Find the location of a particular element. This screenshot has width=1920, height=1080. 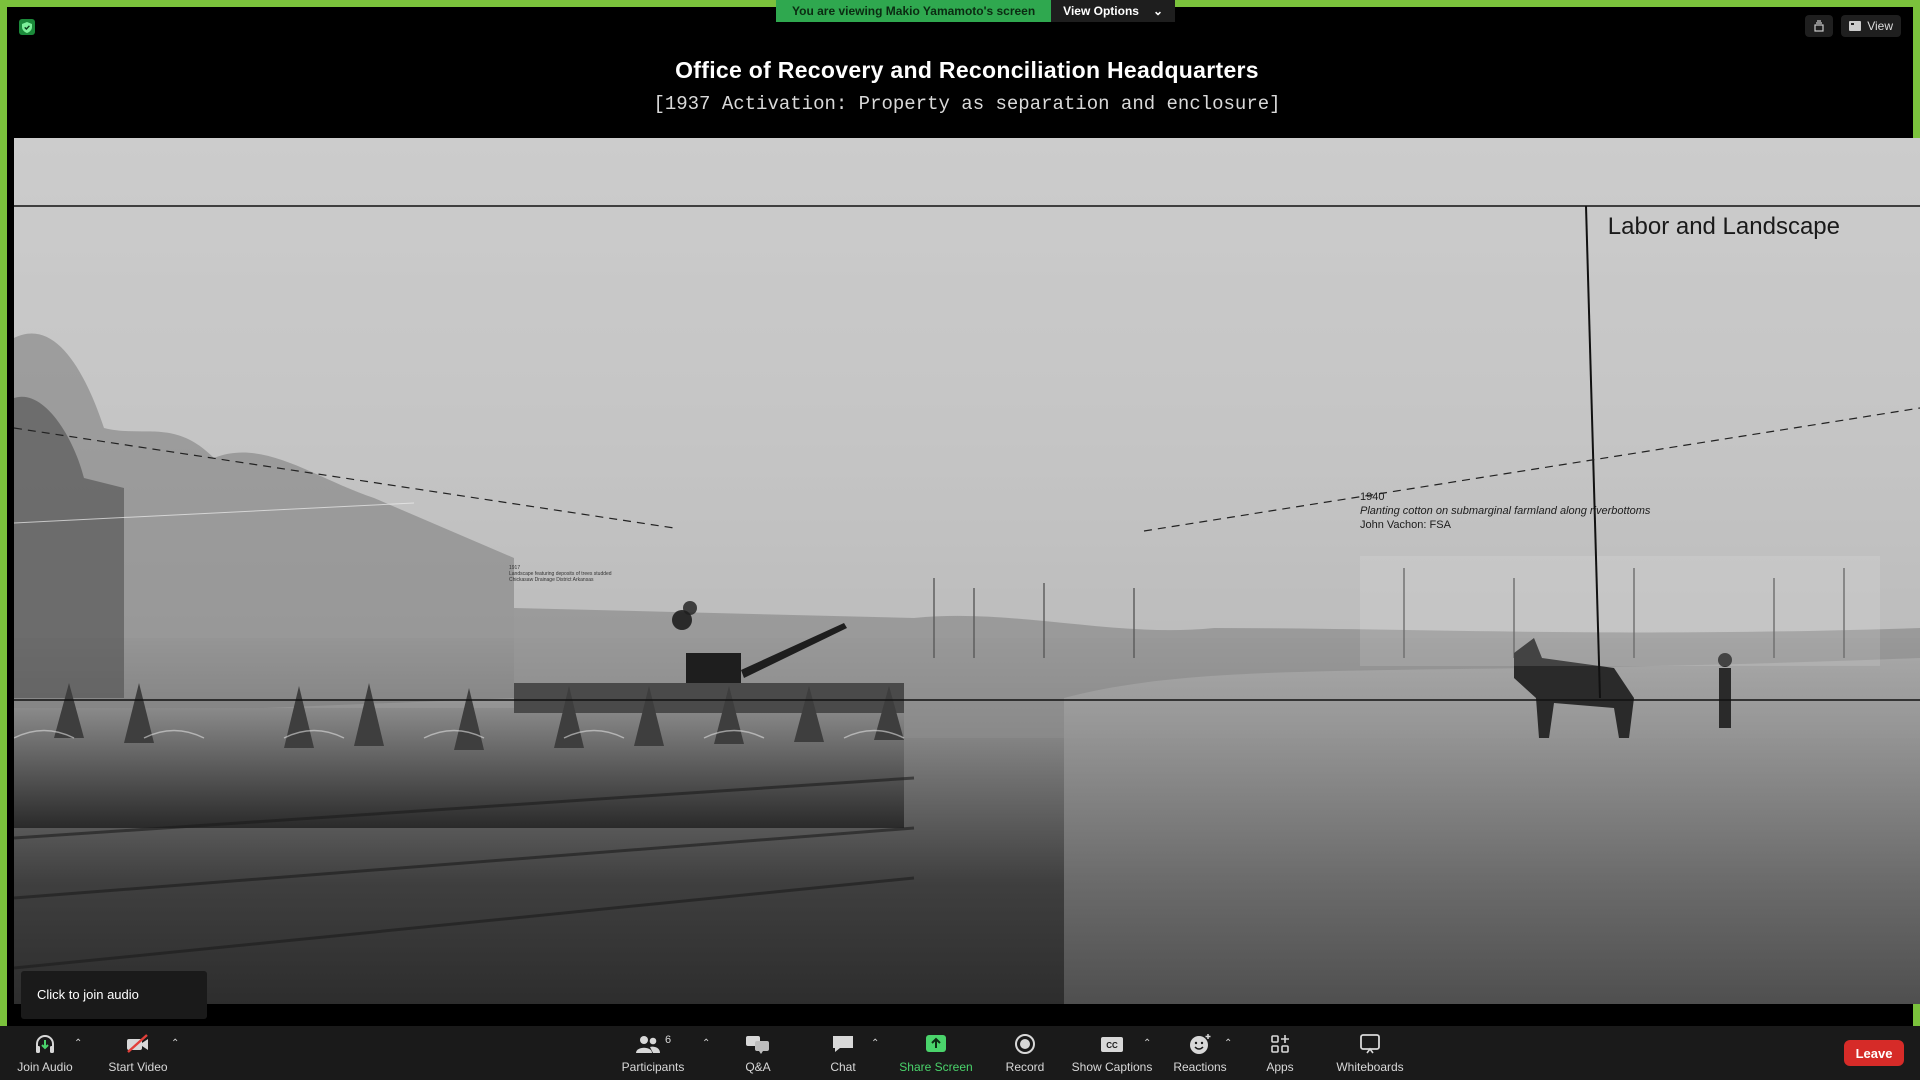

participants-caret-icon: ⌃ is located at coordinates (706, 1043).